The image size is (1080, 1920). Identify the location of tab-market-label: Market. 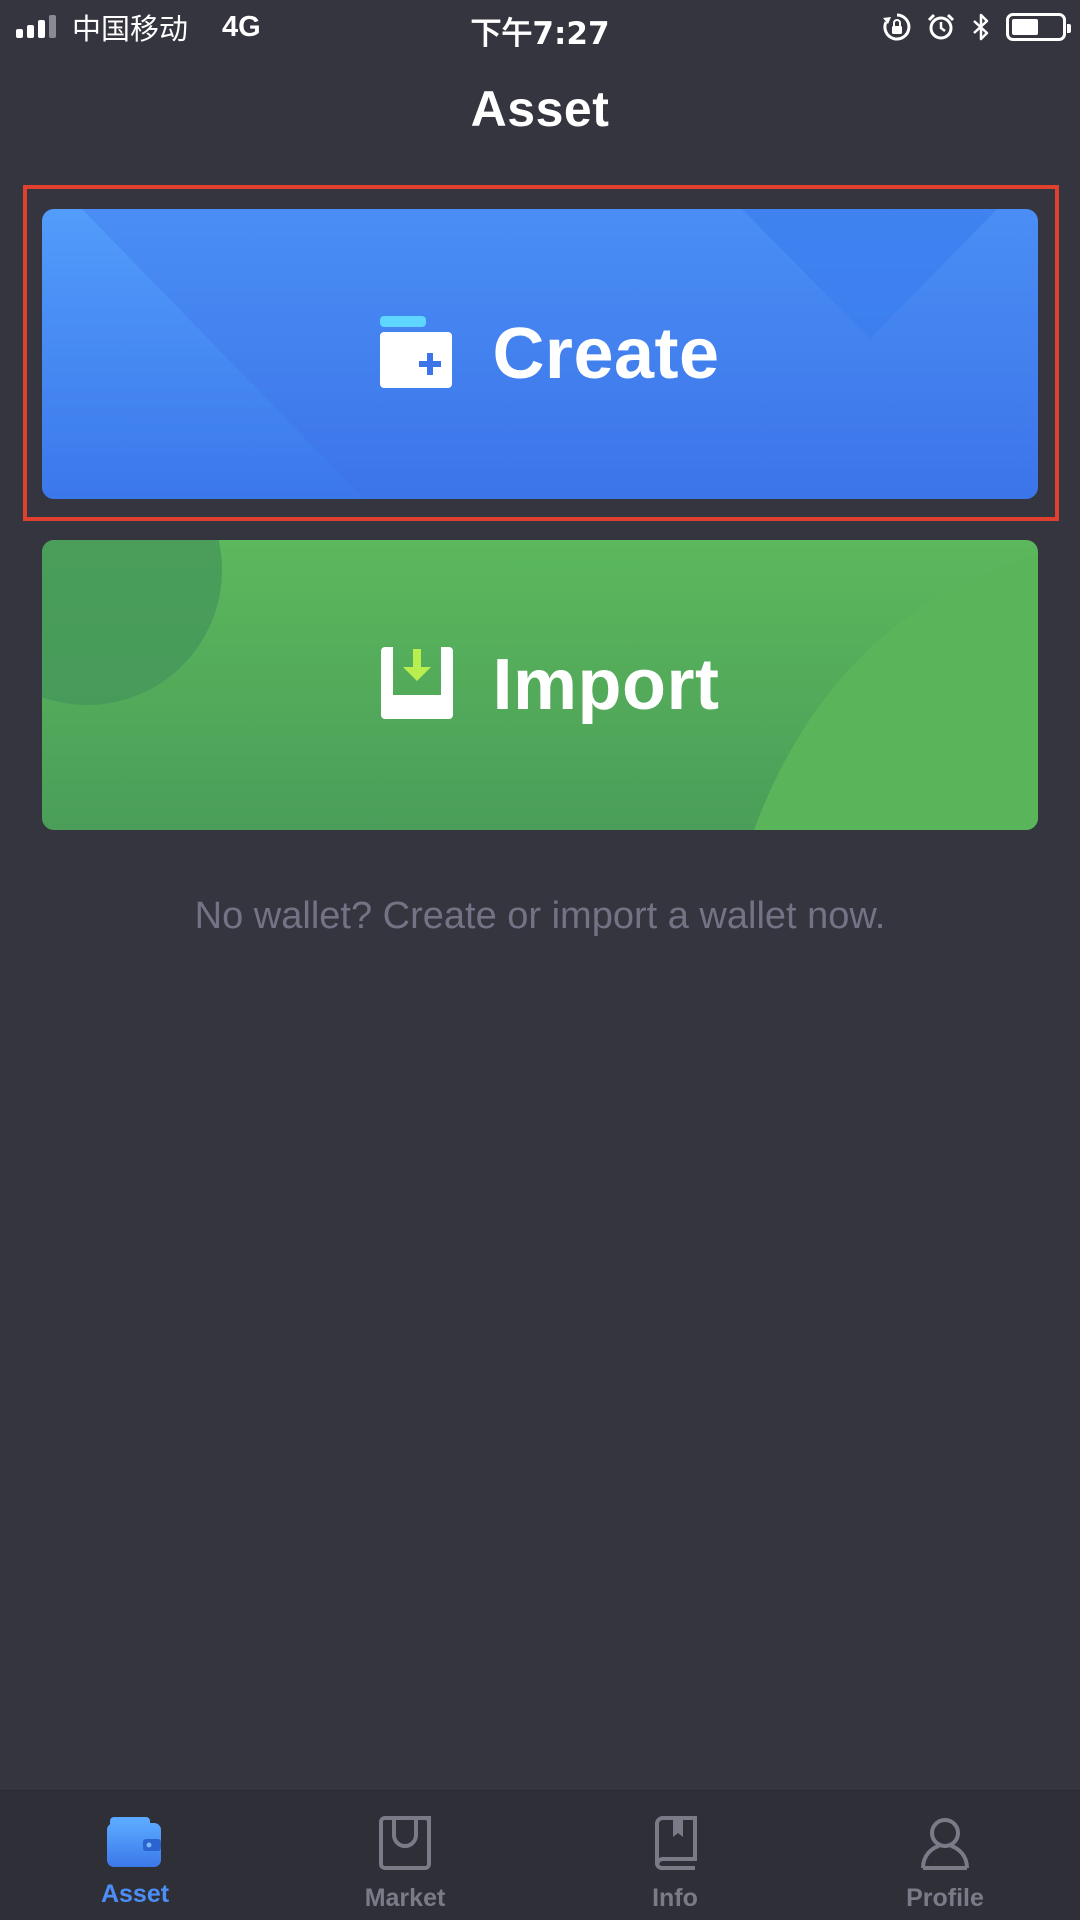
(405, 1898).